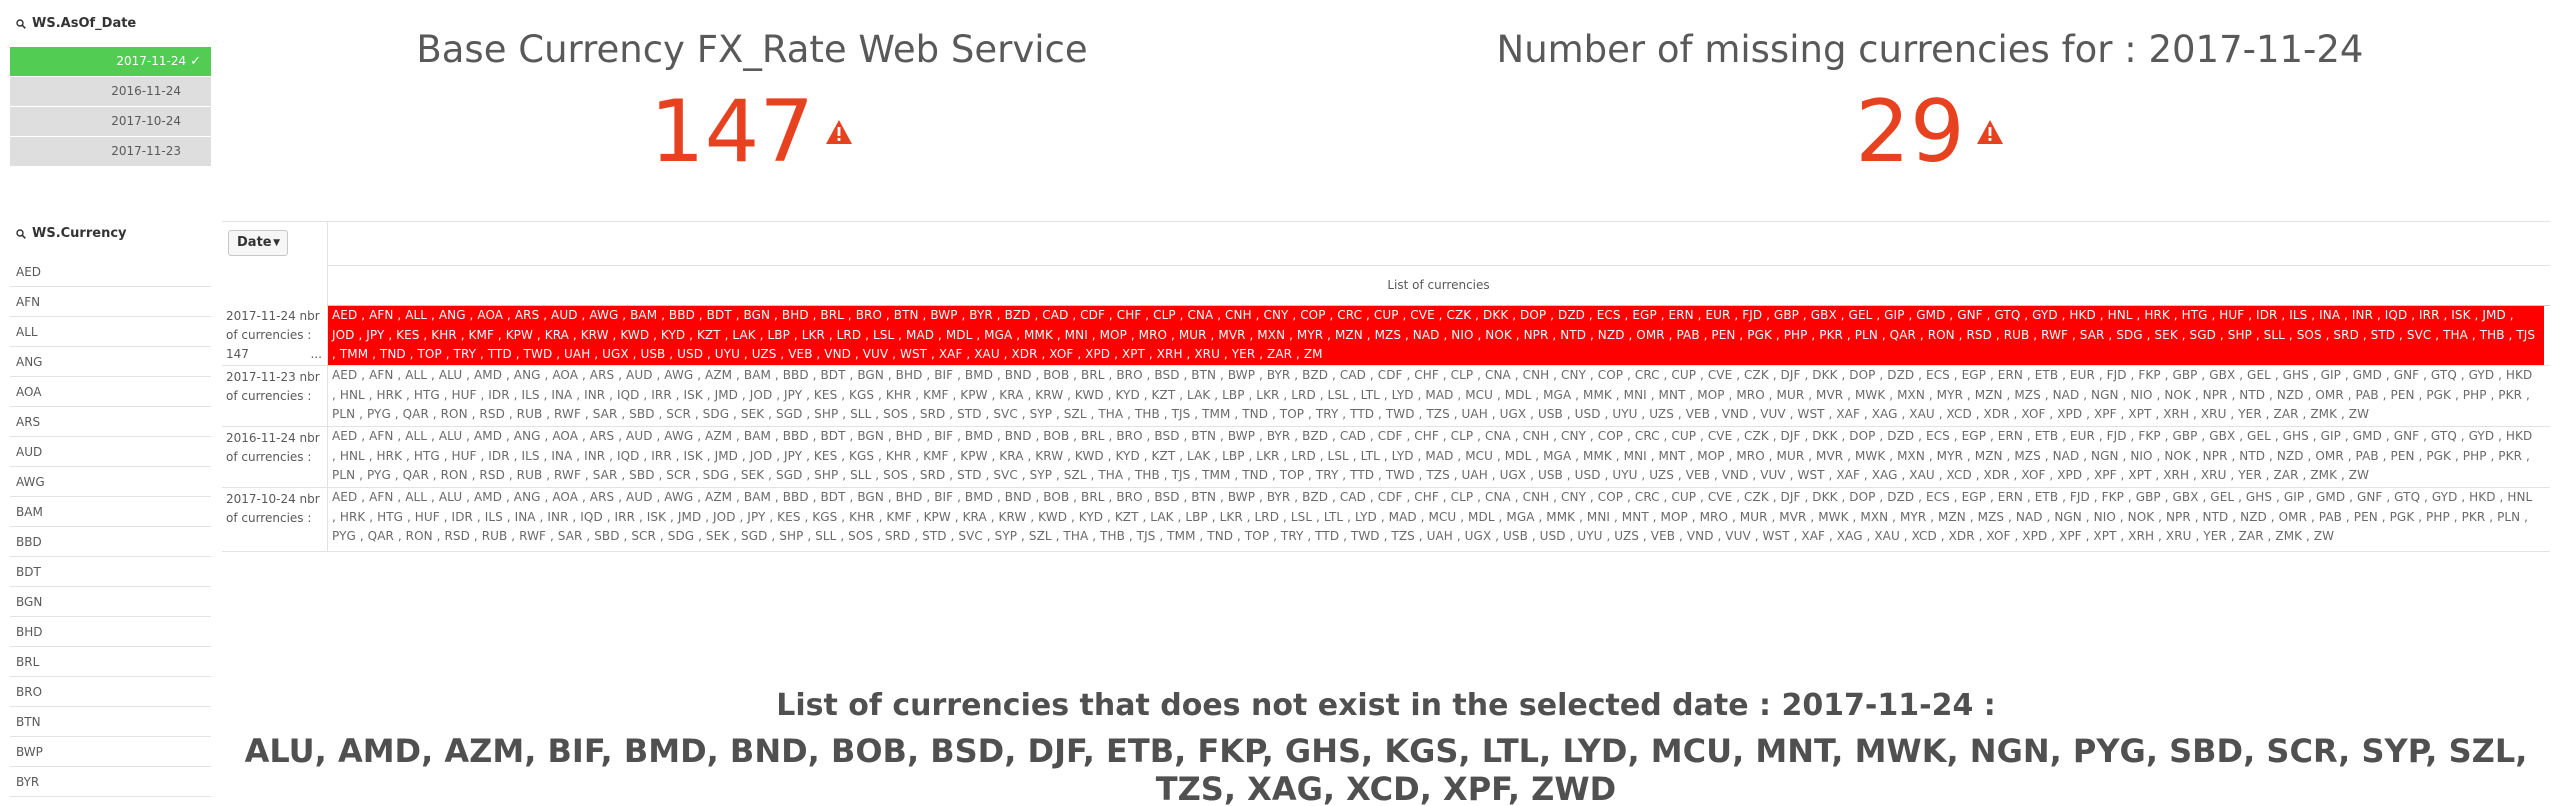  What do you see at coordinates (195, 61) in the screenshot?
I see `check-icon: ✓` at bounding box center [195, 61].